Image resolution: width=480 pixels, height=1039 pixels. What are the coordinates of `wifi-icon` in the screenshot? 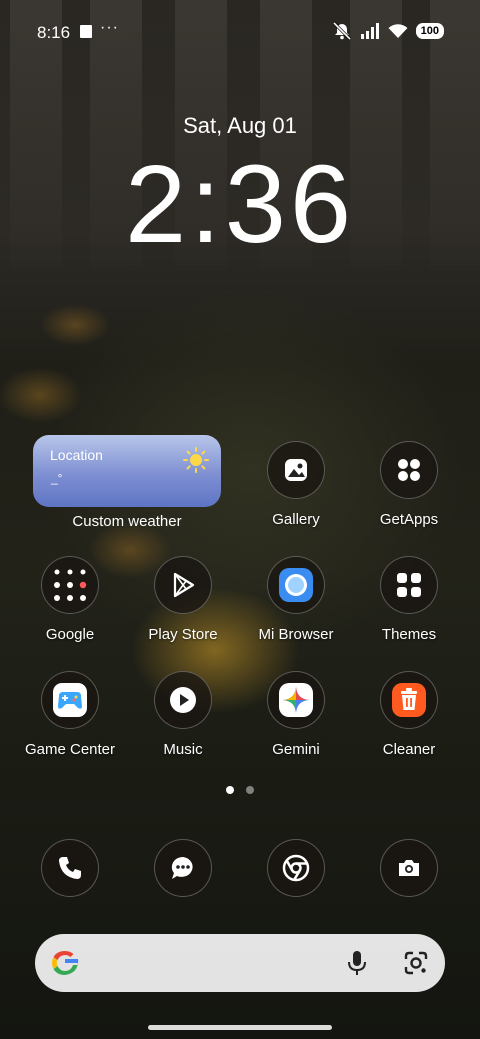 It's located at (398, 31).